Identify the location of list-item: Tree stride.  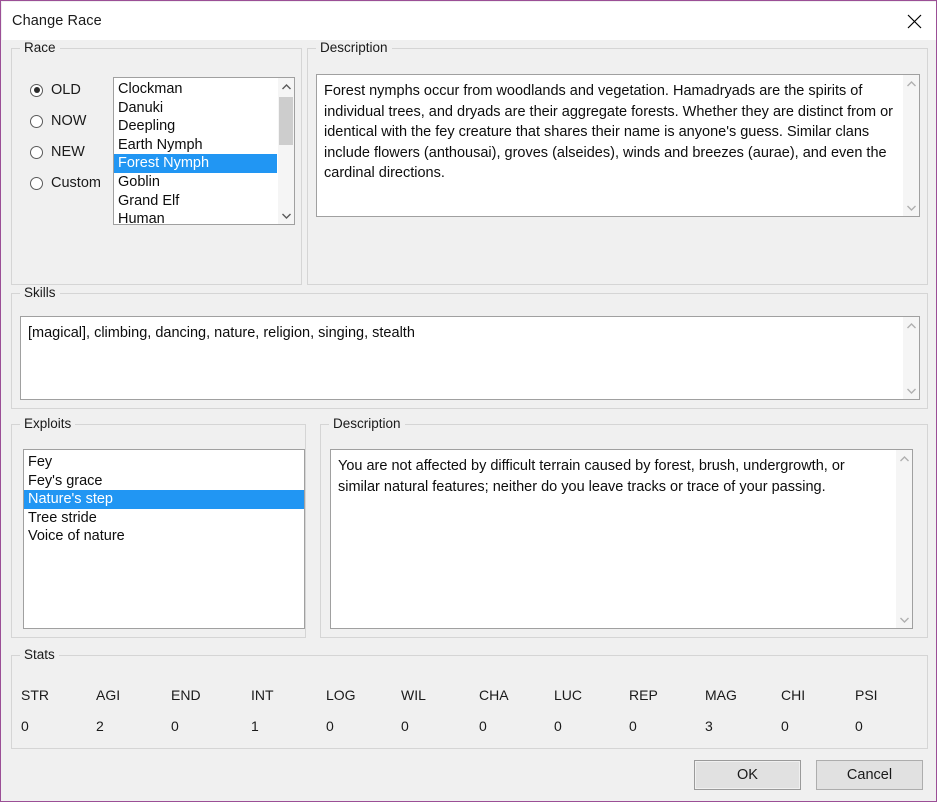
(164, 518).